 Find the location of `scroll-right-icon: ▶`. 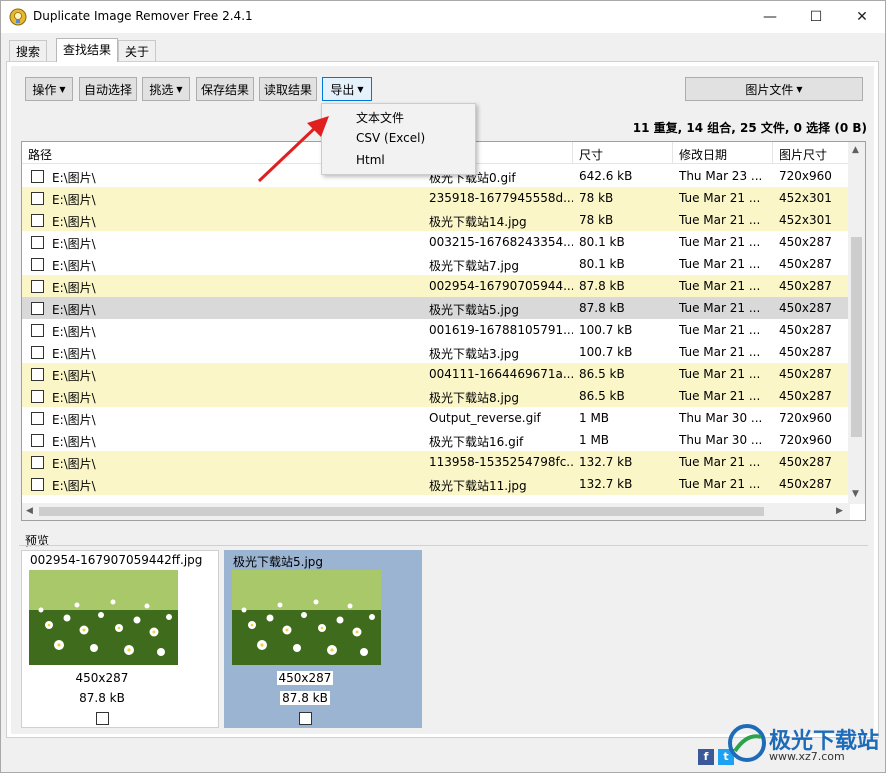

scroll-right-icon: ▶ is located at coordinates (839, 511).